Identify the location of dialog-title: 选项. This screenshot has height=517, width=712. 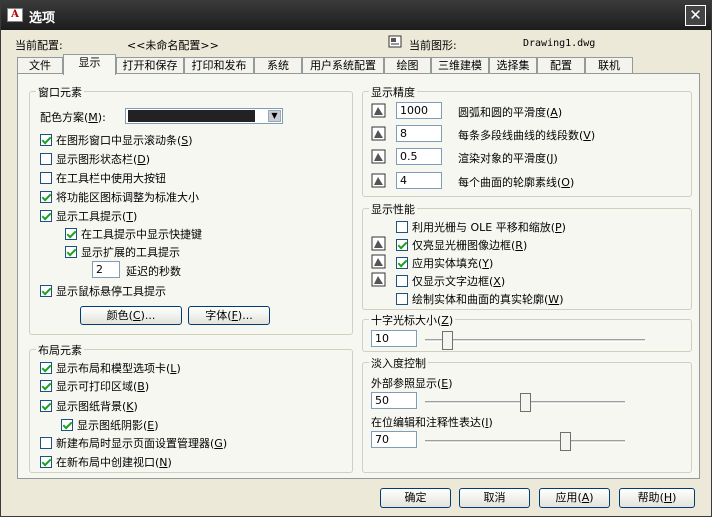
(42, 18).